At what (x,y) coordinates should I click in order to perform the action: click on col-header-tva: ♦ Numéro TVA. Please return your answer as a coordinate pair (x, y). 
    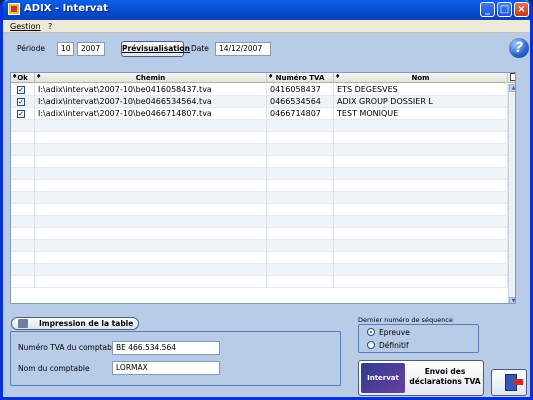
    Looking at the image, I should click on (300, 78).